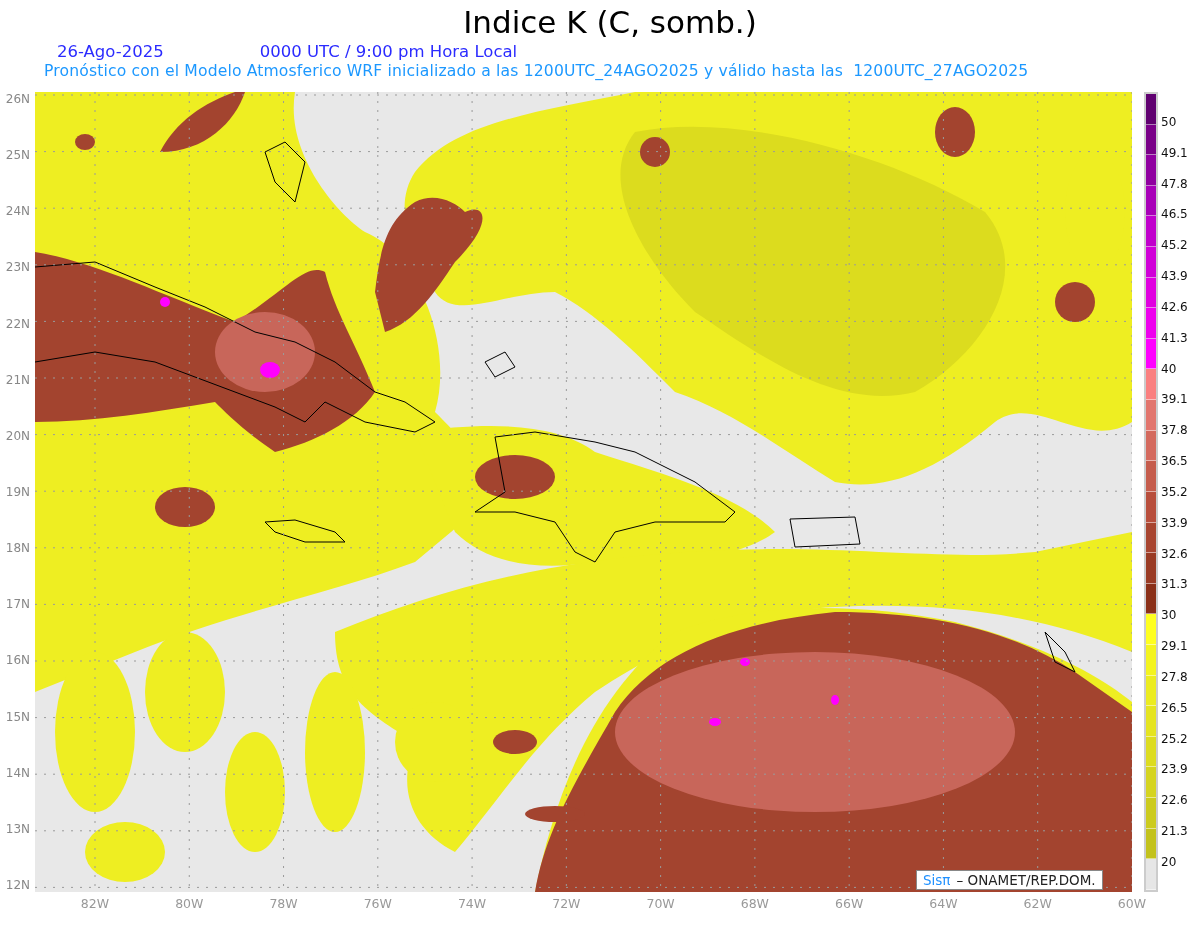 The image size is (1200, 927). Describe the element at coordinates (1174, 491) in the screenshot. I see `colorbar-label: 35.2` at that location.